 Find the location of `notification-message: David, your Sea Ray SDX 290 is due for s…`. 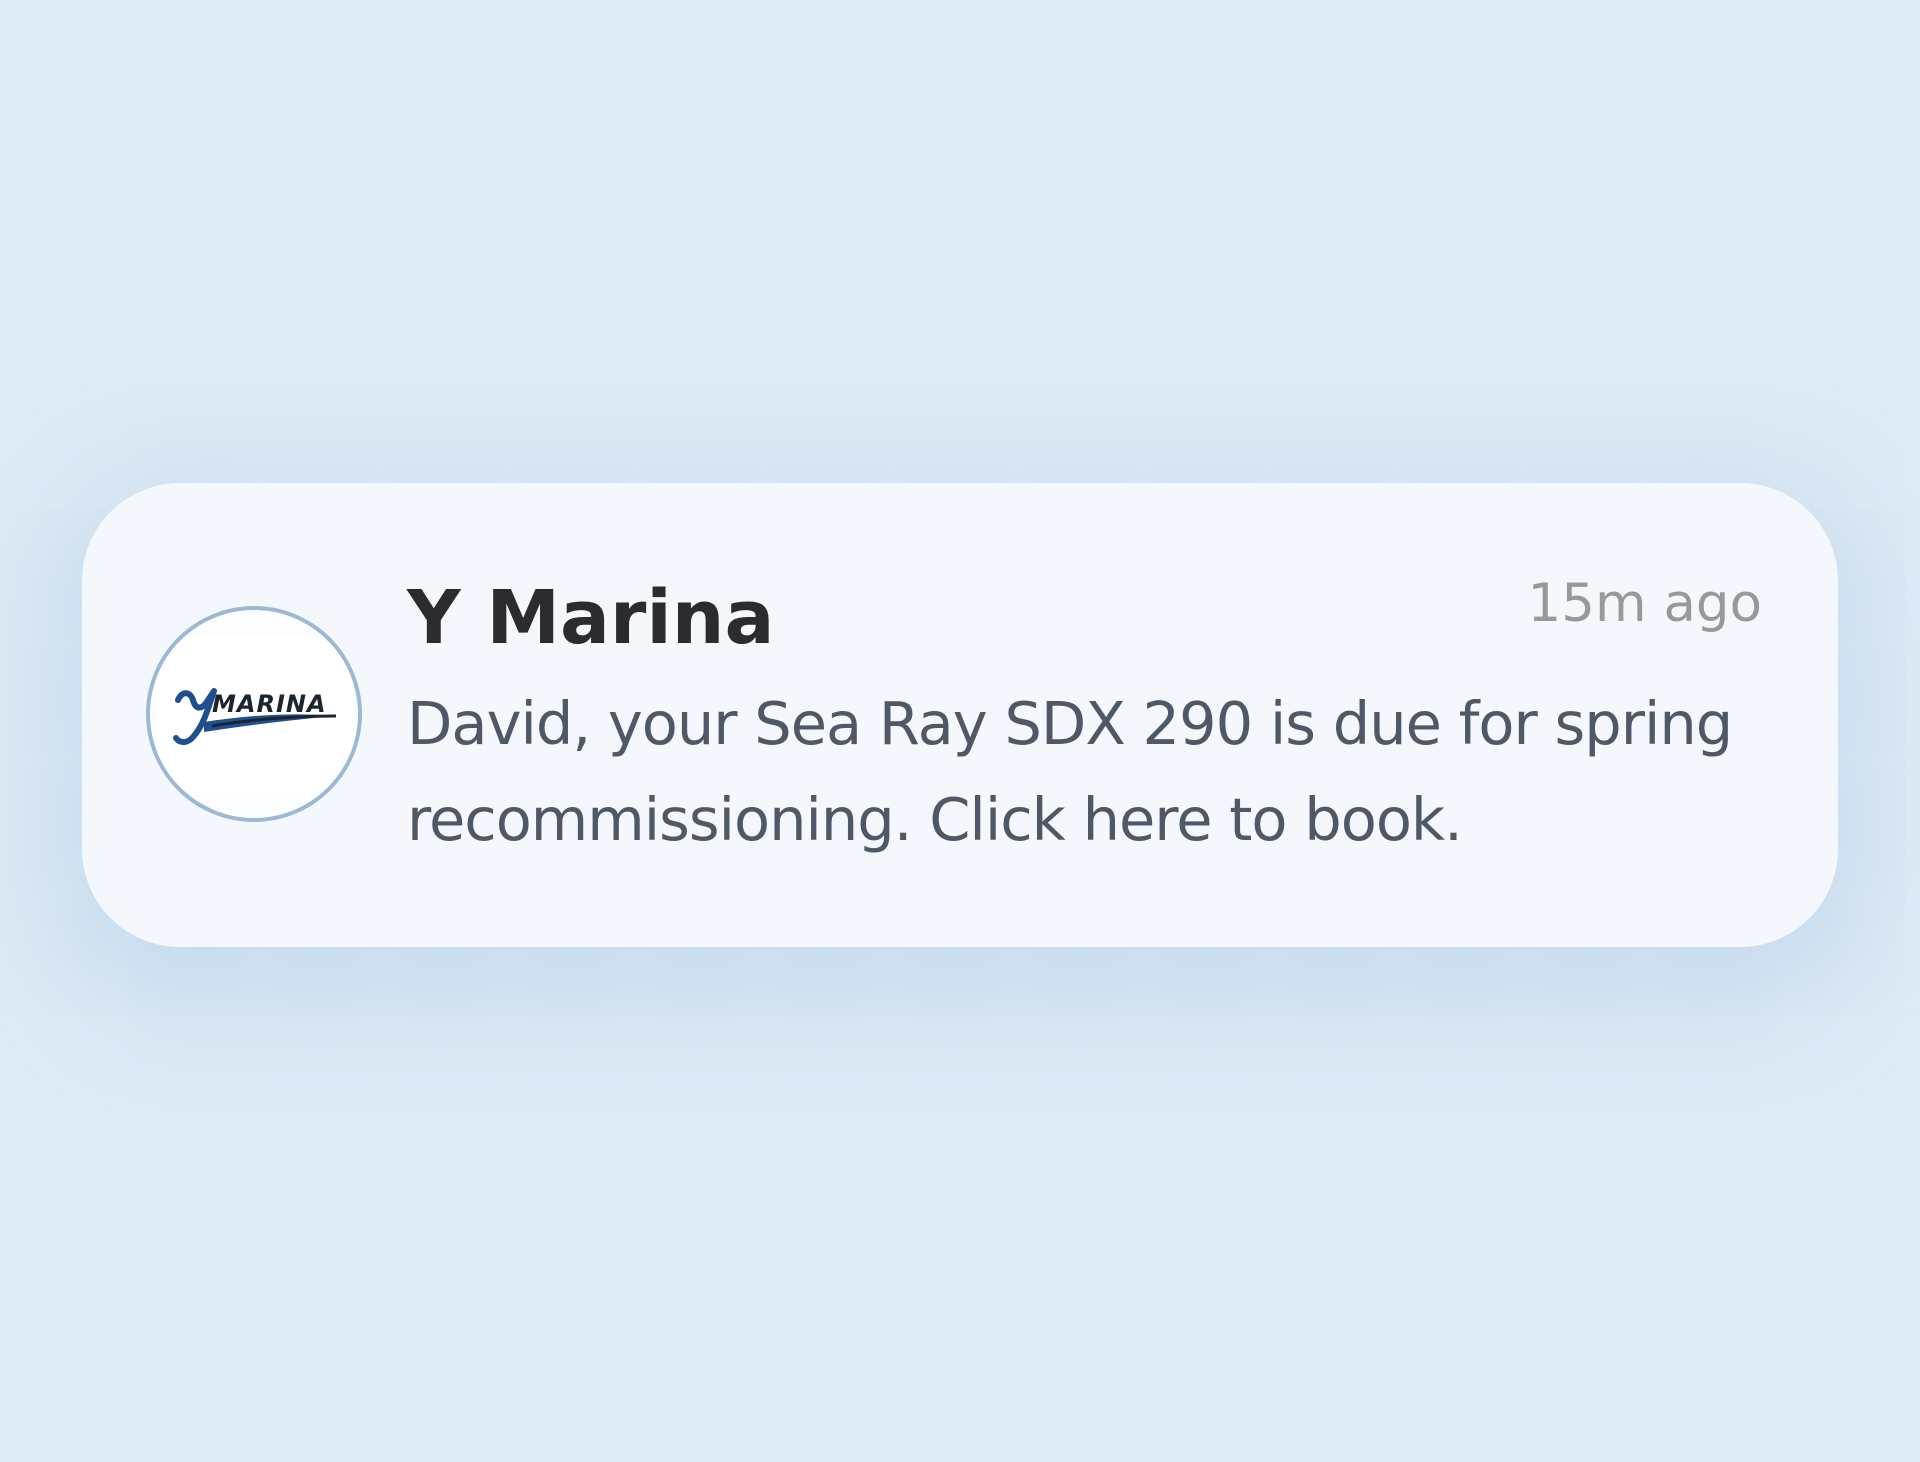

notification-message: David, your Sea Ray SDX 290 is due for s… is located at coordinates (1070, 771).